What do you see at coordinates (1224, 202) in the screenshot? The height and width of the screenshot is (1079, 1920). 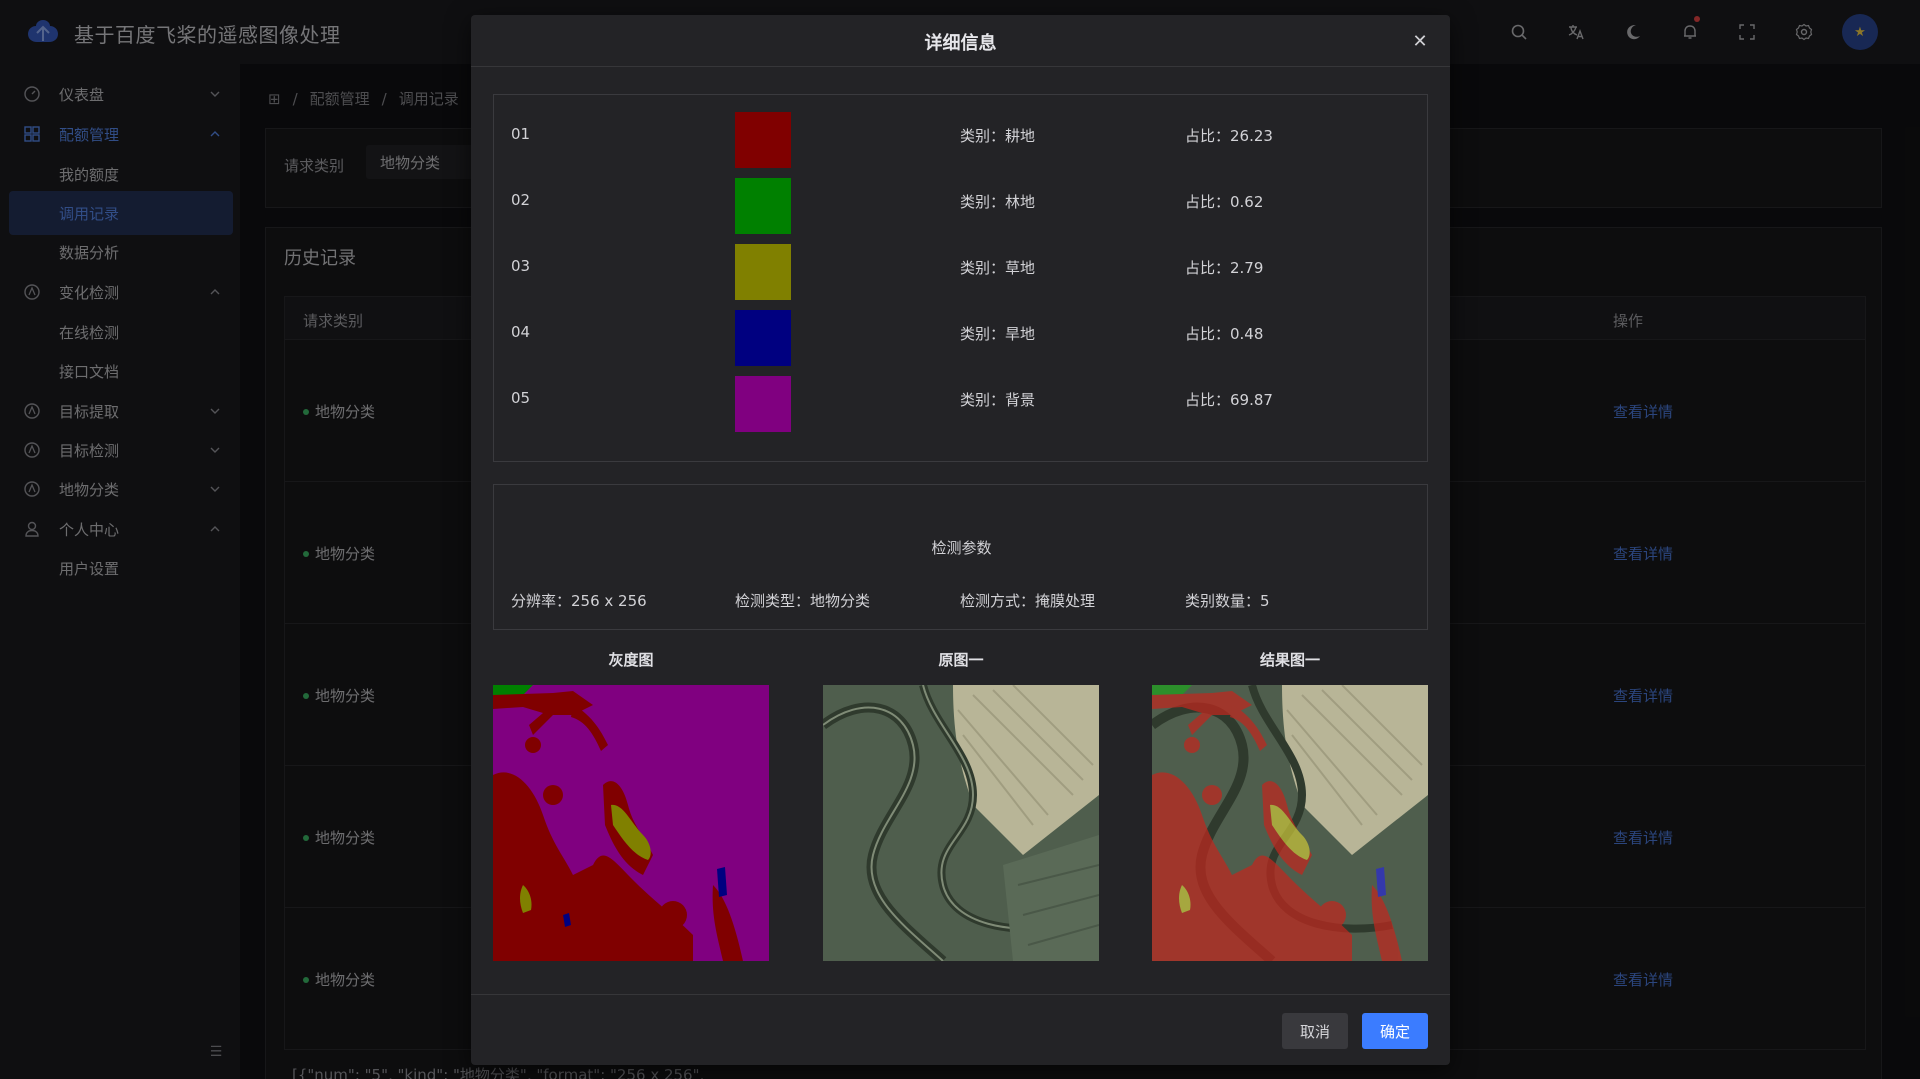 I see `legend-ratio: 占比：0.62` at bounding box center [1224, 202].